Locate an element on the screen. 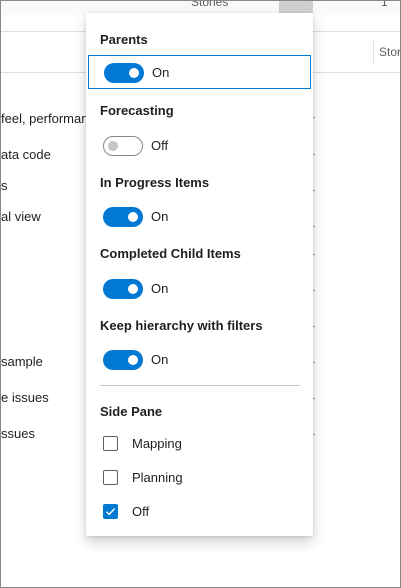 This screenshot has height=588, width=401. completed-child-items-toggle: On is located at coordinates (199, 288).